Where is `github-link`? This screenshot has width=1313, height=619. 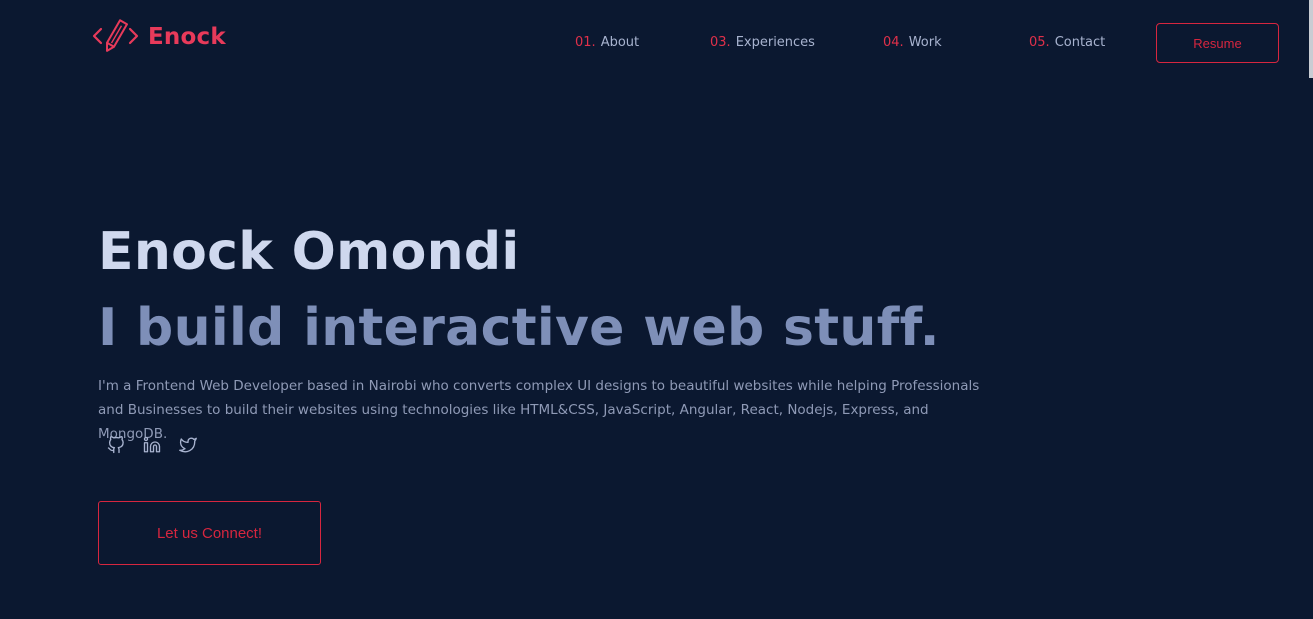 github-link is located at coordinates (116, 447).